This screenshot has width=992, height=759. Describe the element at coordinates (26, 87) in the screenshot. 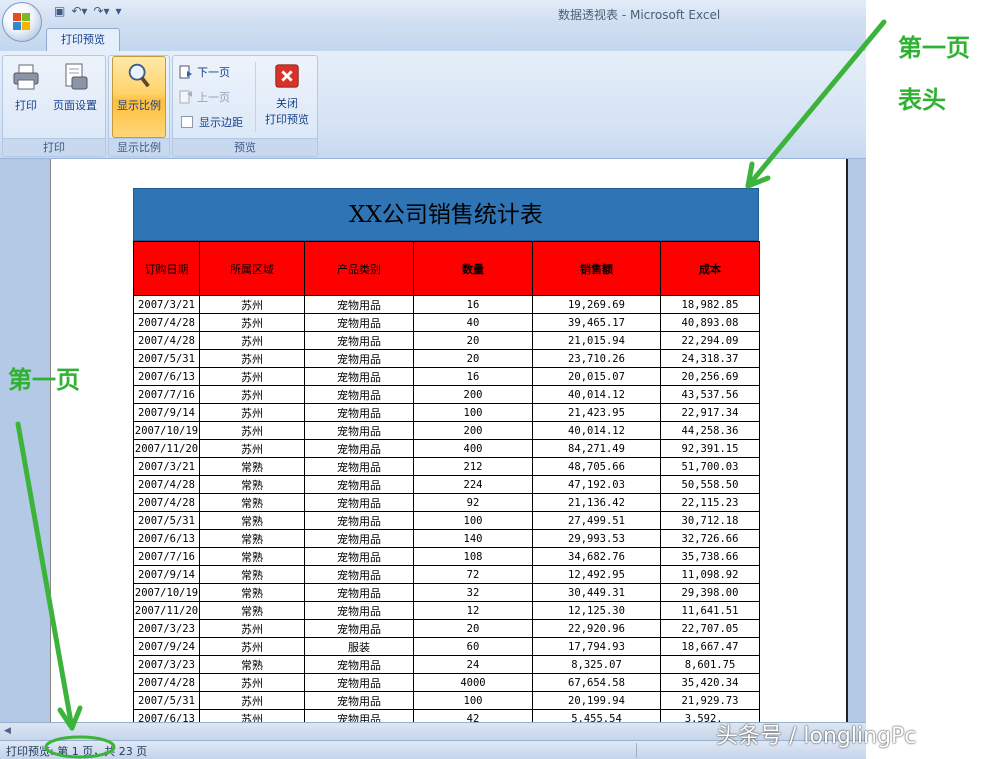

I see `print-button: 打印` at that location.